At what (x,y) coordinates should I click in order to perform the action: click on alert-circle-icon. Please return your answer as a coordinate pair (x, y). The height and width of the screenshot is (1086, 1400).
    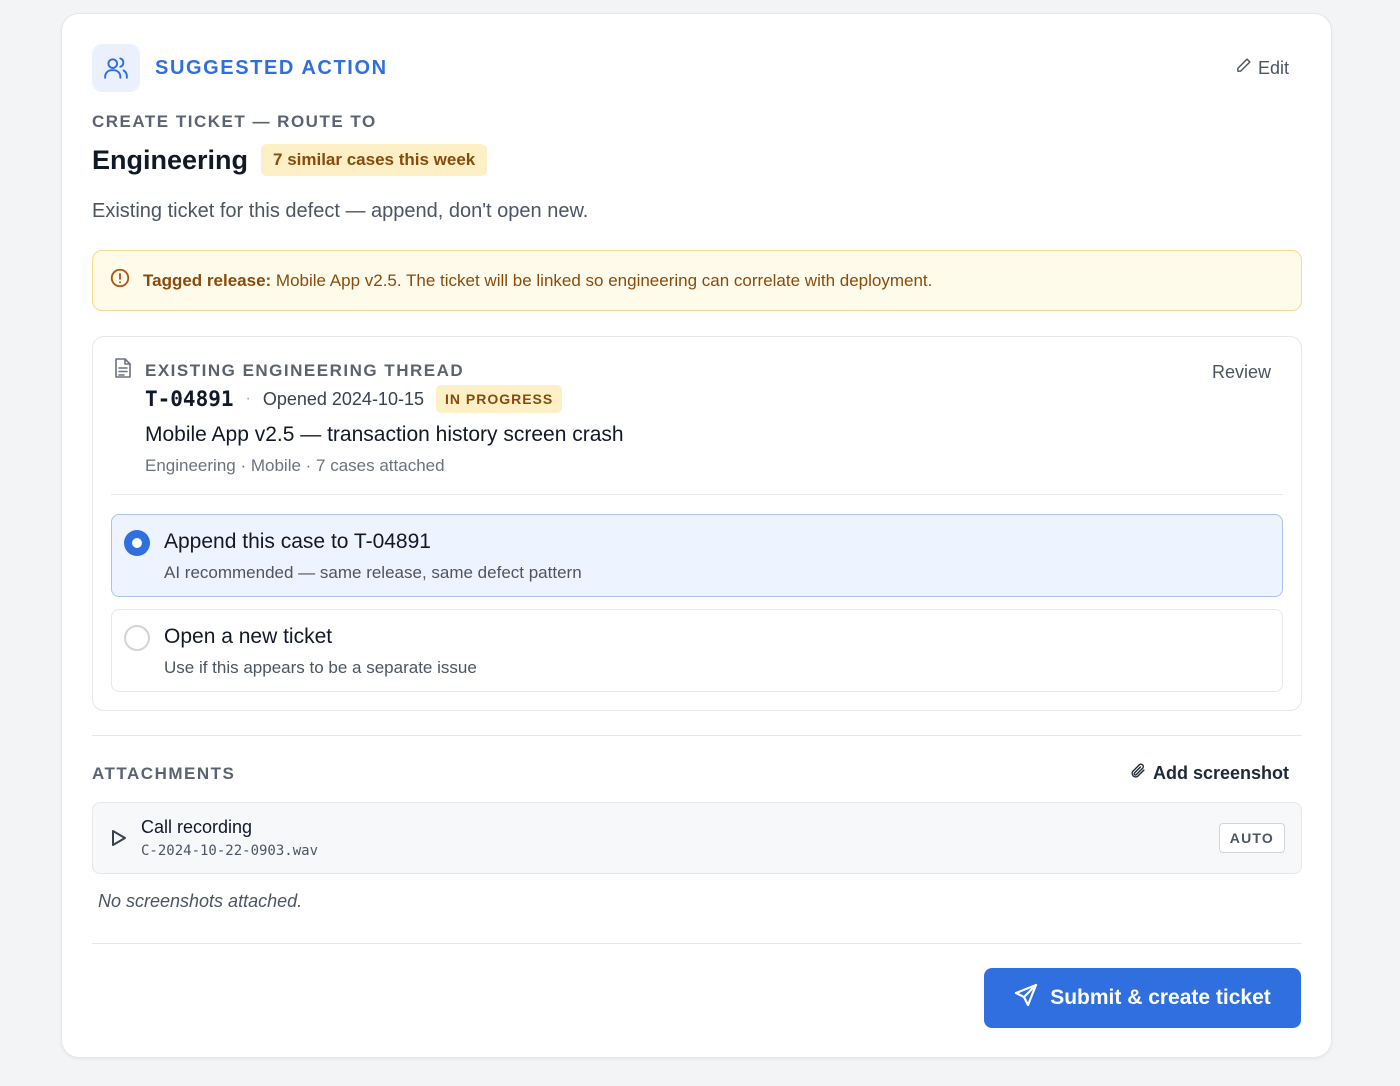
    Looking at the image, I should click on (120, 280).